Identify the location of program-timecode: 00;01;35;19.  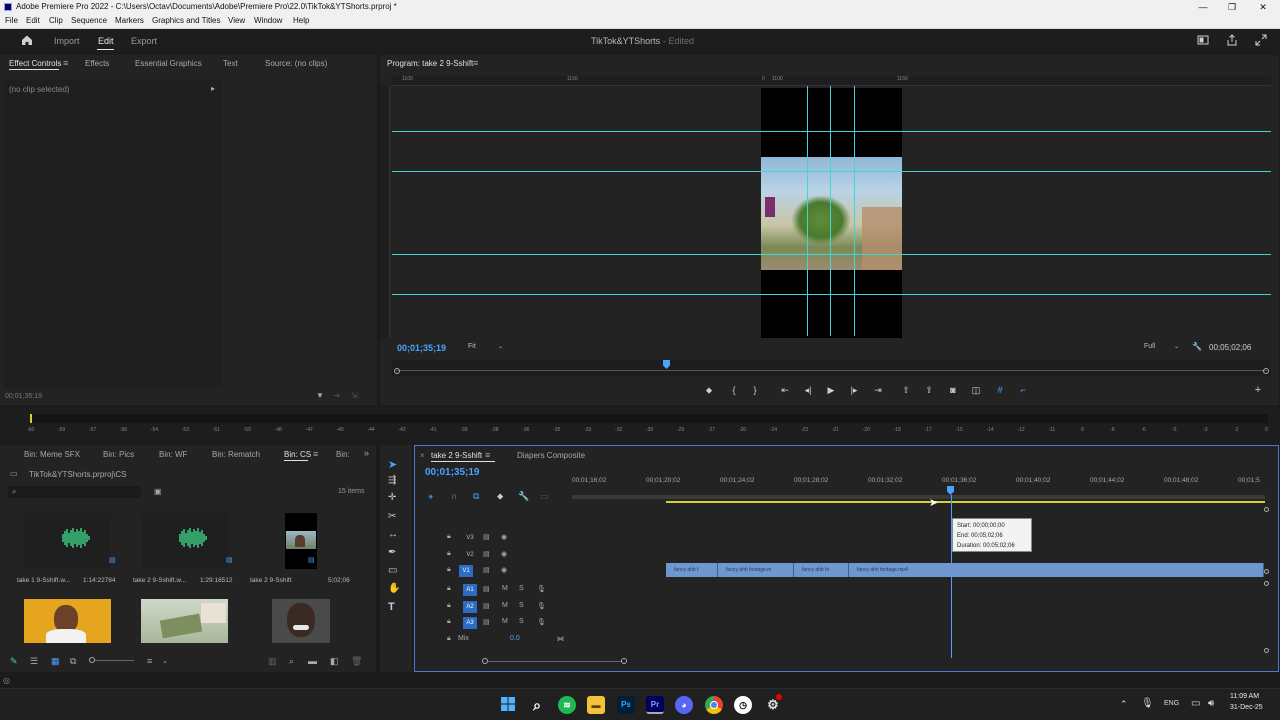
(421, 348).